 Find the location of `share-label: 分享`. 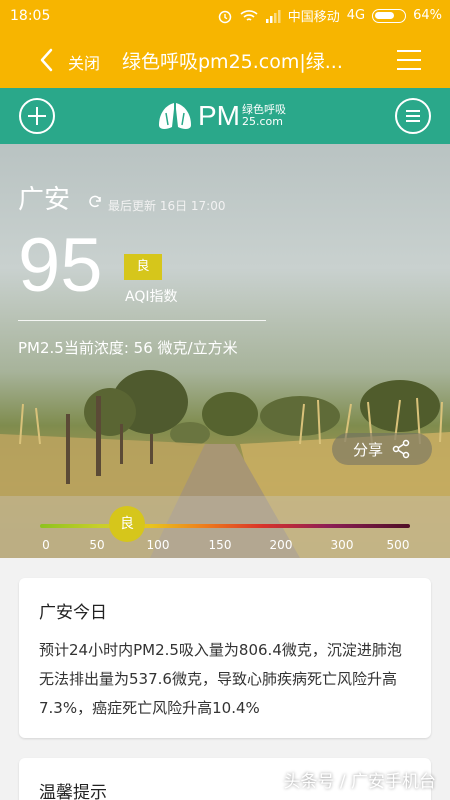

share-label: 分享 is located at coordinates (367, 449).